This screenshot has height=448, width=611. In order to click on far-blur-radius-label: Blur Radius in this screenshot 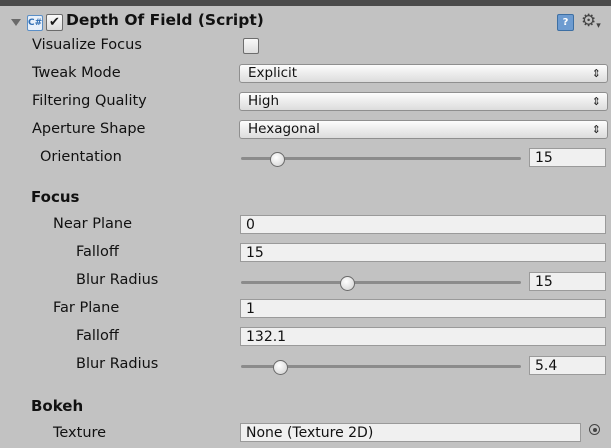, I will do `click(117, 364)`.